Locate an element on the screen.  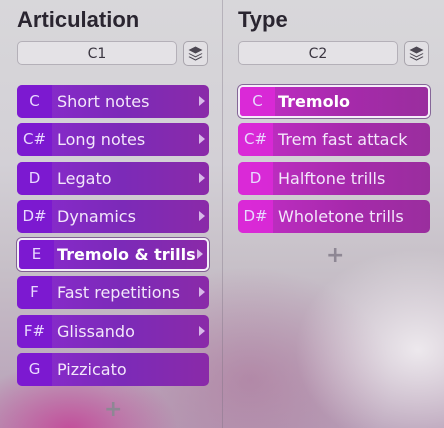
type-title: Type is located at coordinates (263, 19).